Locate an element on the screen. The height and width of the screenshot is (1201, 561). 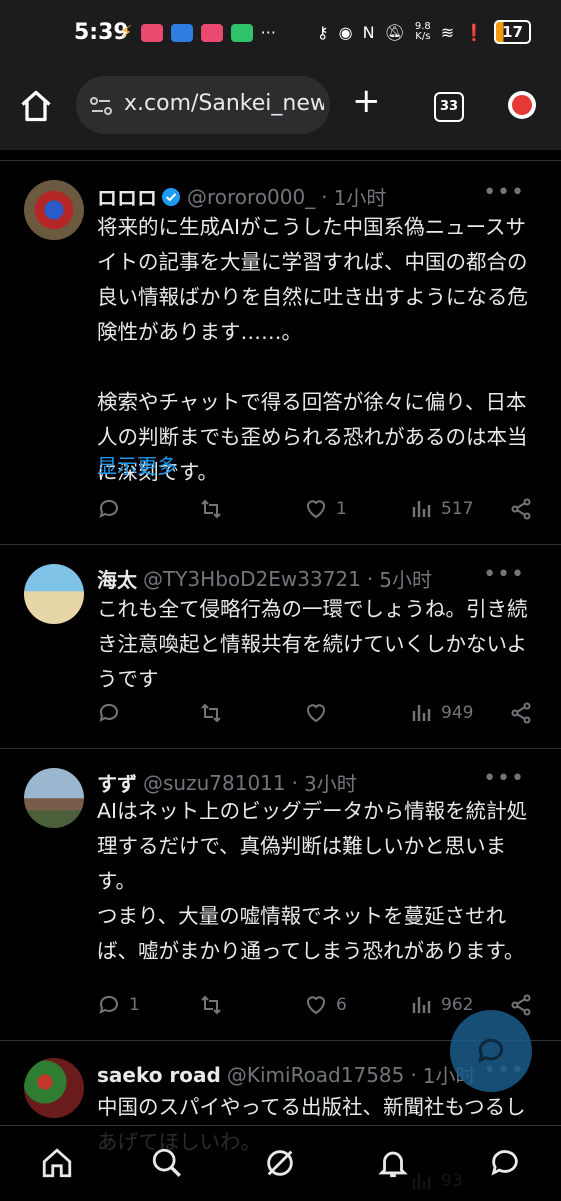
mute-icon: 🔕︎ is located at coordinates (394, 32).